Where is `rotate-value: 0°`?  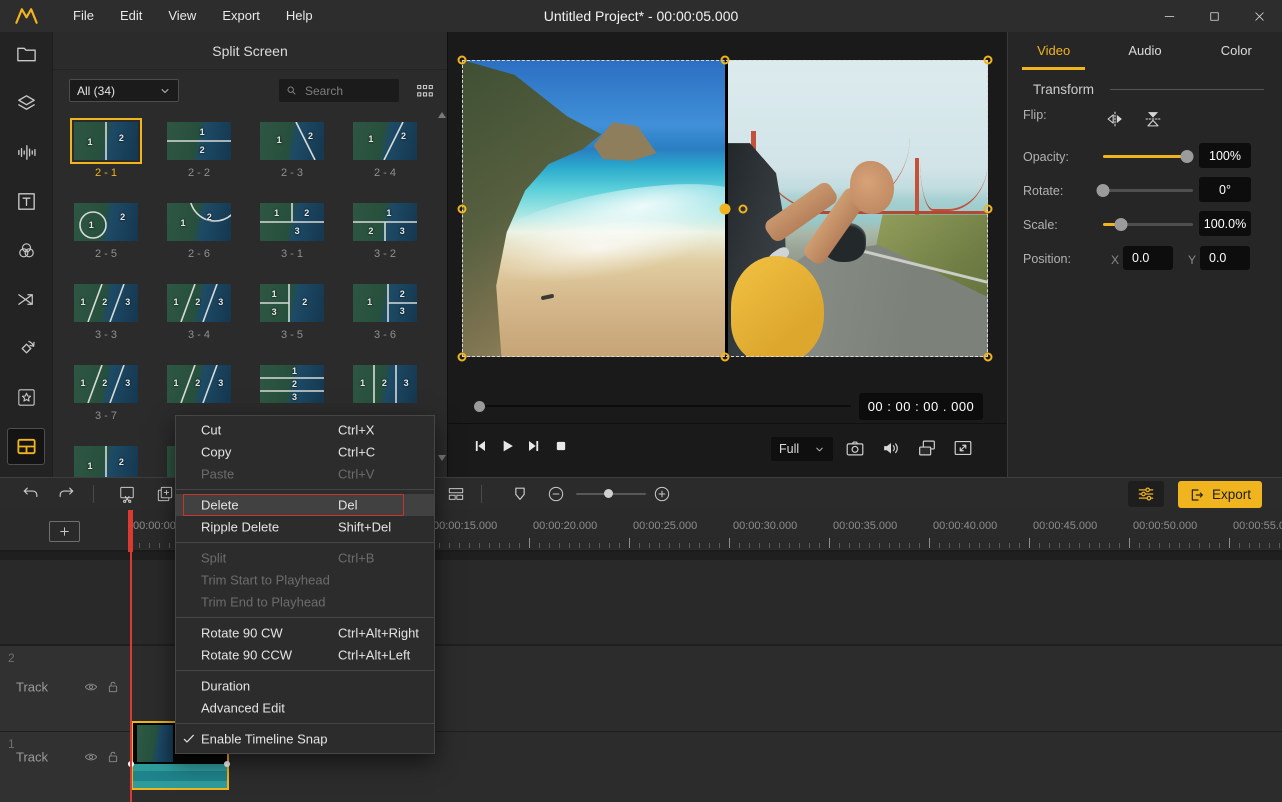 rotate-value: 0° is located at coordinates (1225, 189).